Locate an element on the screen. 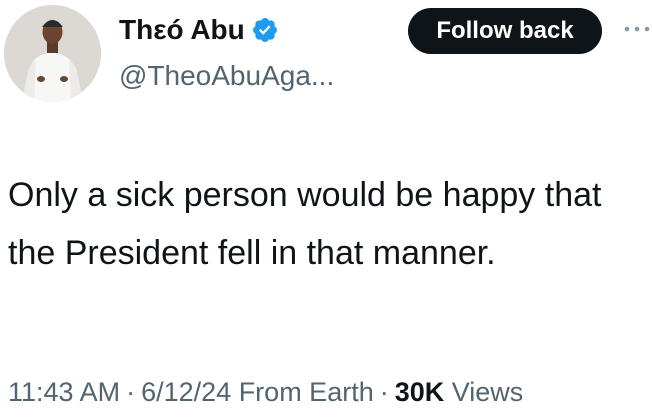 Image resolution: width=652 pixels, height=417 pixels. display-name: Thεó Abu is located at coordinates (182, 30).